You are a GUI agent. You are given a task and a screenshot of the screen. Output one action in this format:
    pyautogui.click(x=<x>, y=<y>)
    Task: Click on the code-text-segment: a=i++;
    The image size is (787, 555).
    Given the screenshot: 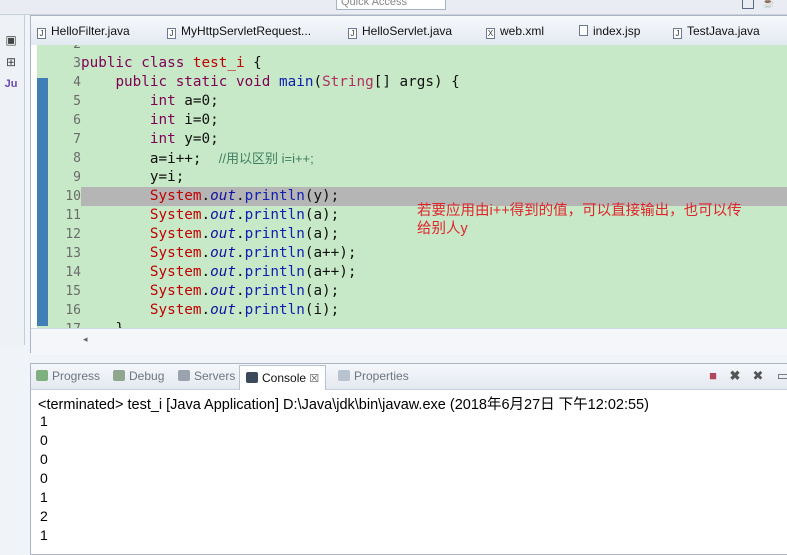 What is the action you would take?
    pyautogui.click(x=175, y=159)
    